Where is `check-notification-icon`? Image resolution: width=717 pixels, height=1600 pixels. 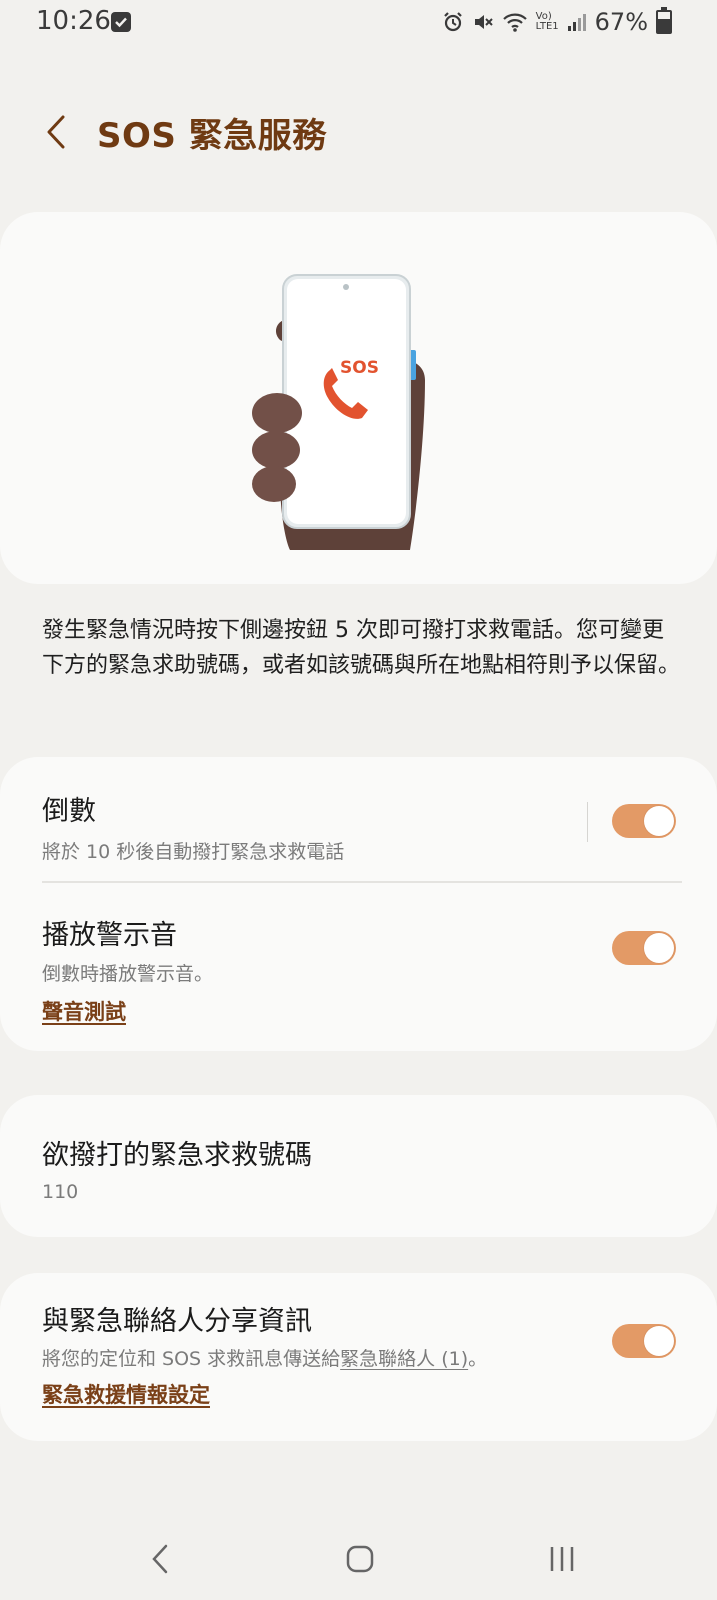
check-notification-icon is located at coordinates (121, 22).